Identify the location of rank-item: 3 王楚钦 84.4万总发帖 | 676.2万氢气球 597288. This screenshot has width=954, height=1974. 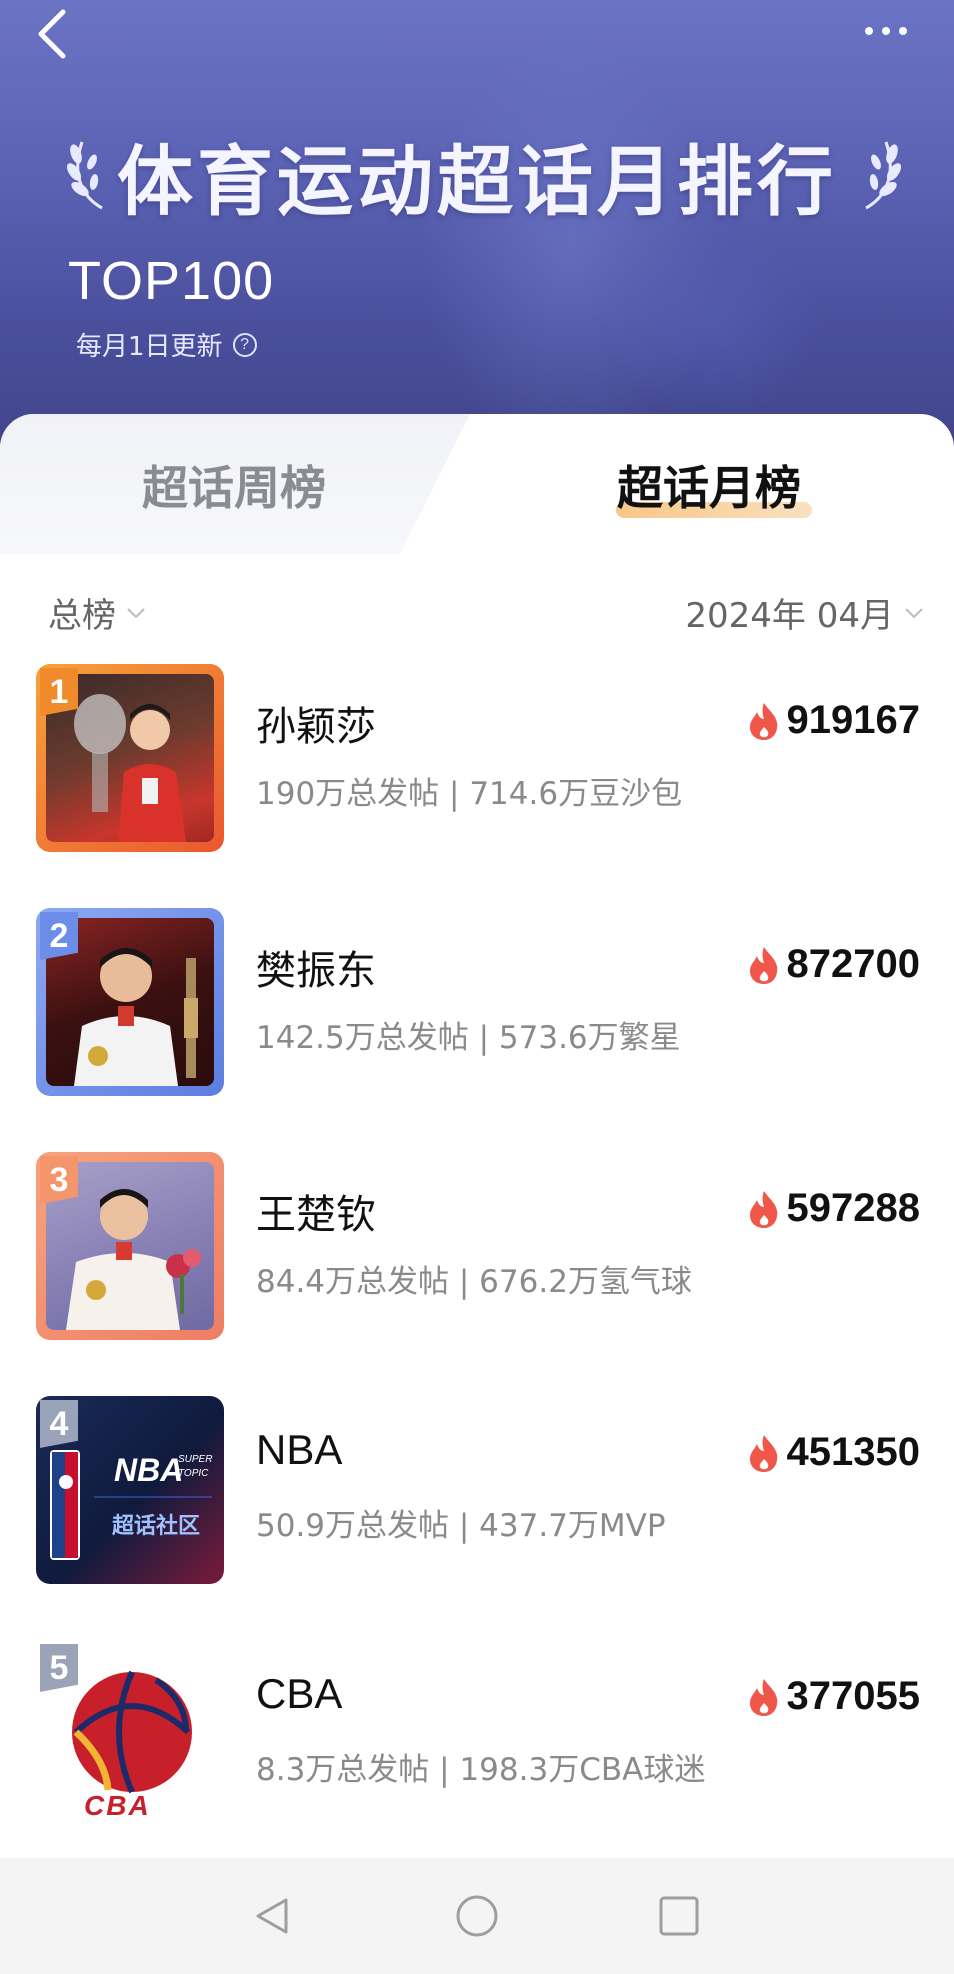
(477, 1247).